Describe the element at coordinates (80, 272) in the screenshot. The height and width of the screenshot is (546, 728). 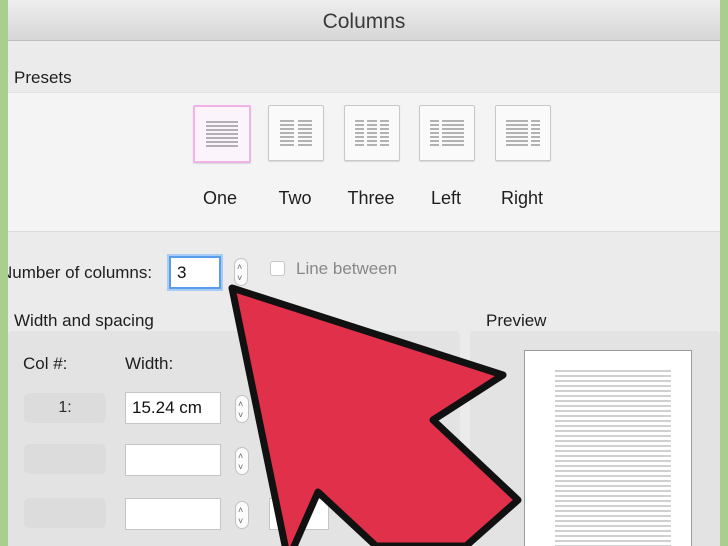
I see `number-of-columns-label: Number of columns:` at that location.